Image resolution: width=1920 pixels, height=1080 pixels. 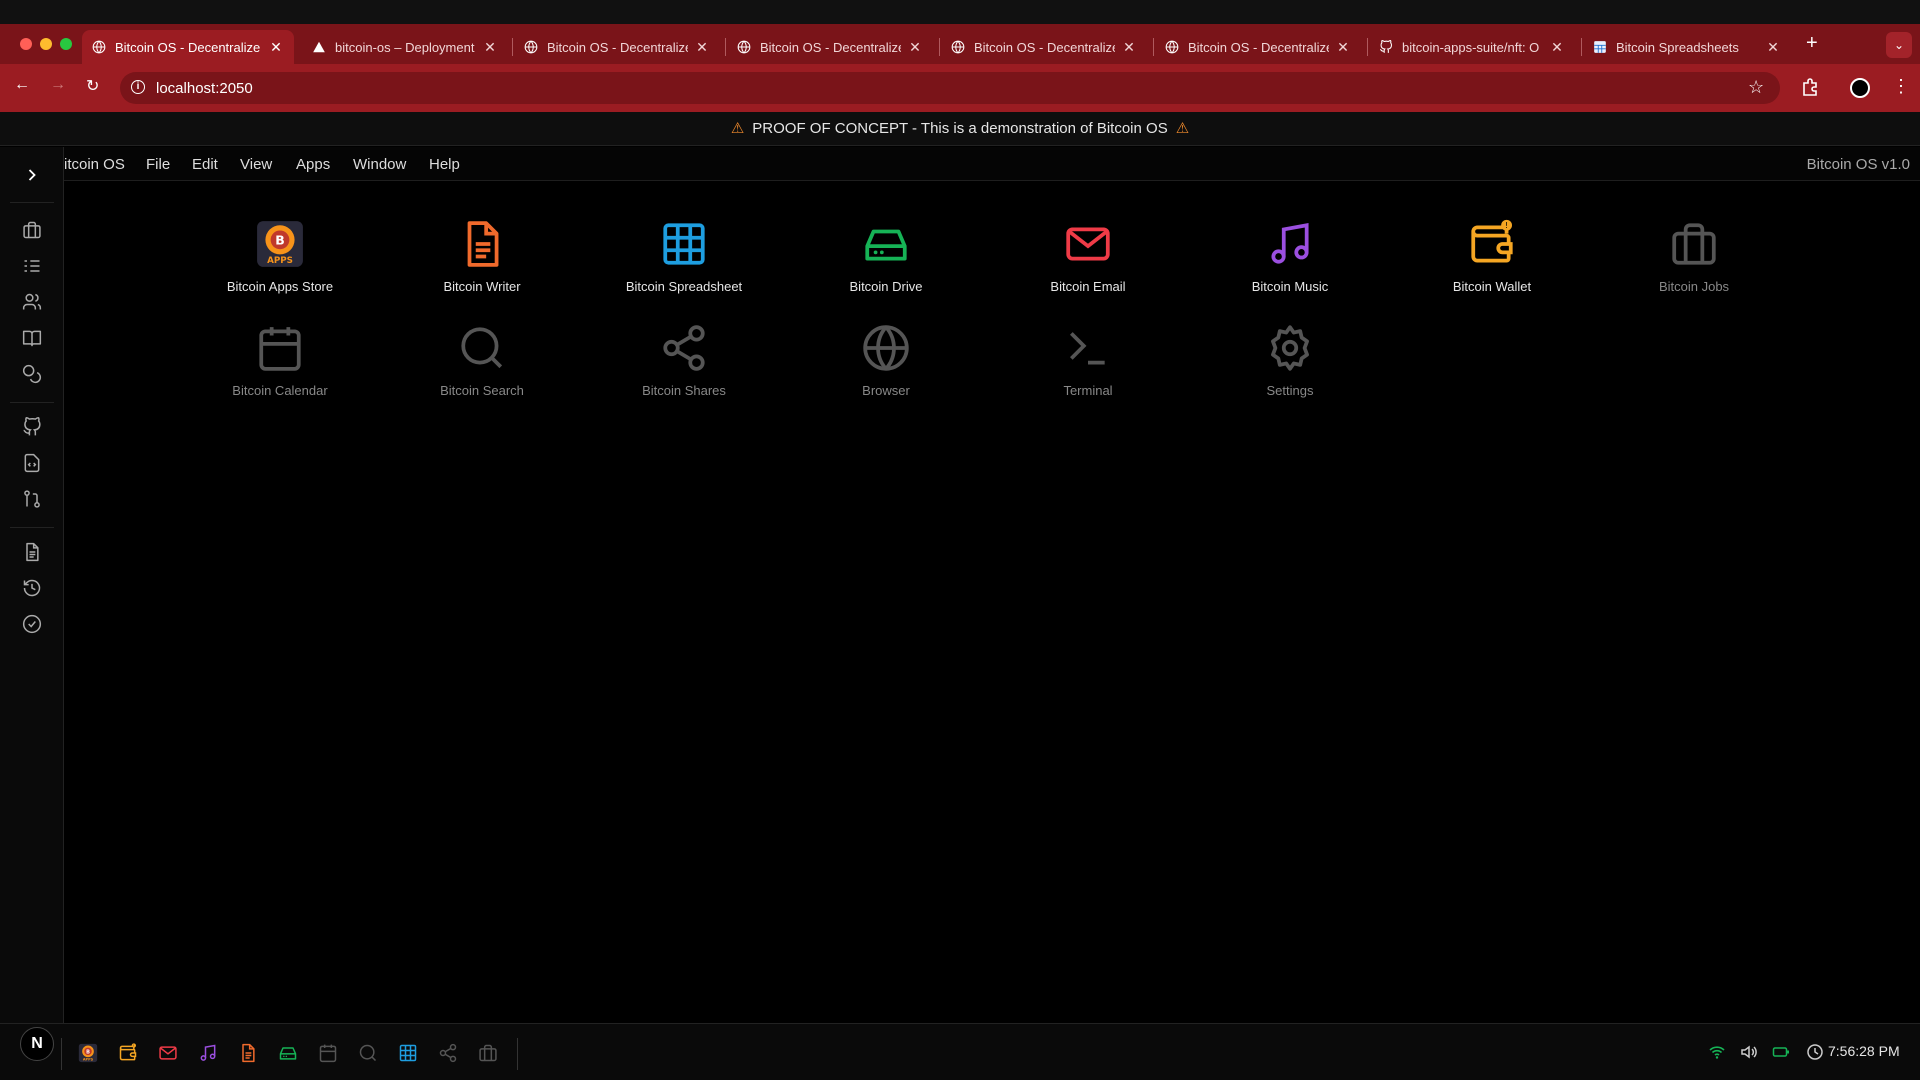 What do you see at coordinates (684, 360) in the screenshot?
I see `desktop-app-bitcoin-shares: Bitcoin Shares` at bounding box center [684, 360].